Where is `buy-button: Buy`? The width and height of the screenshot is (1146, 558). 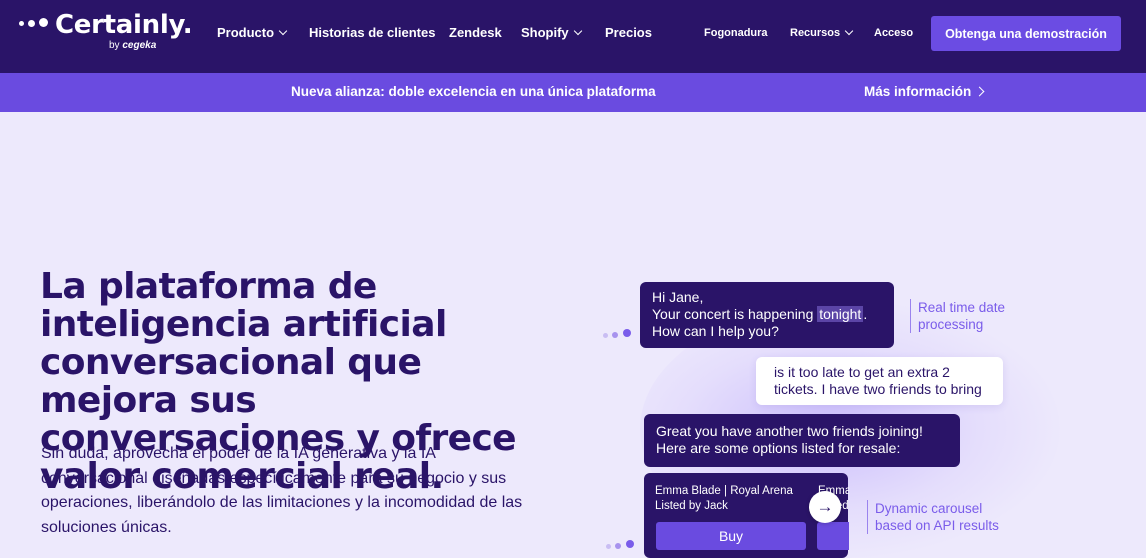 buy-button: Buy is located at coordinates (731, 536).